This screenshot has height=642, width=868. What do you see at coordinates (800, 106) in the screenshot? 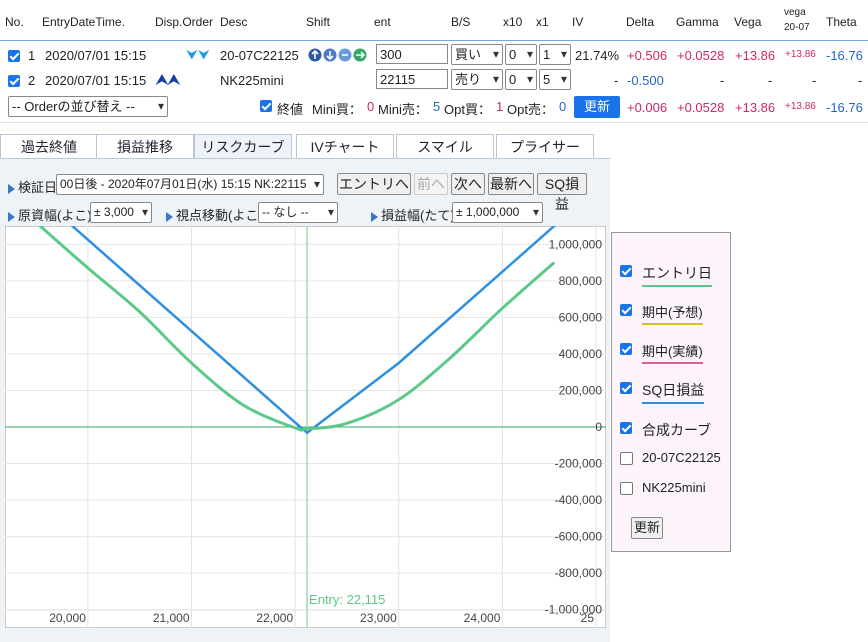
I see `total-vega-month: +13.86` at bounding box center [800, 106].